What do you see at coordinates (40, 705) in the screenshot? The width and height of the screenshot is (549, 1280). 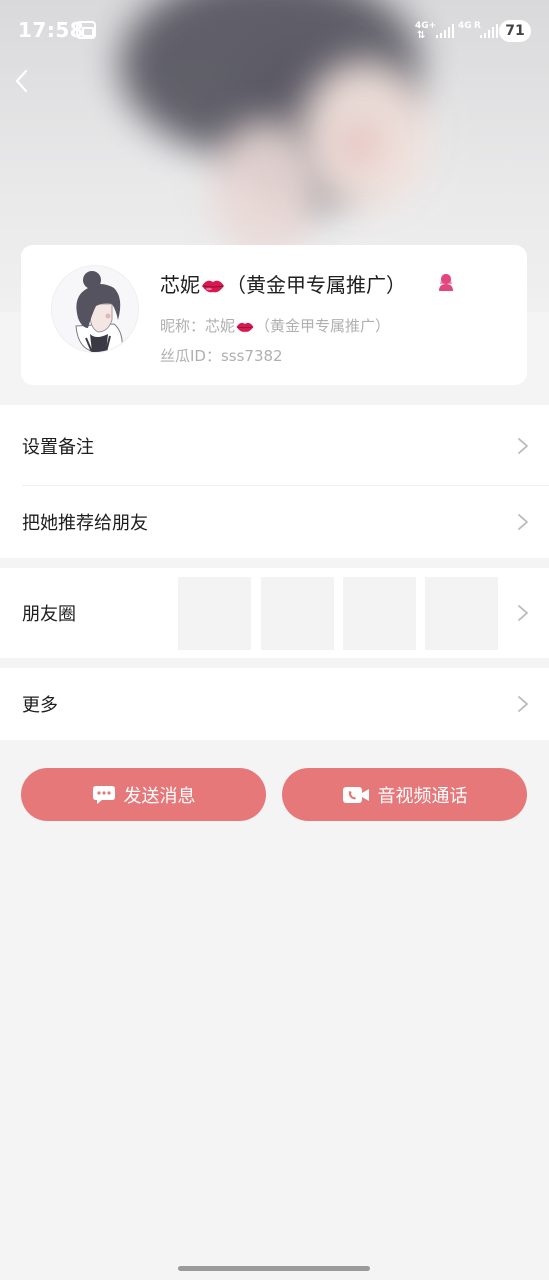 I see `more-label: 更多` at bounding box center [40, 705].